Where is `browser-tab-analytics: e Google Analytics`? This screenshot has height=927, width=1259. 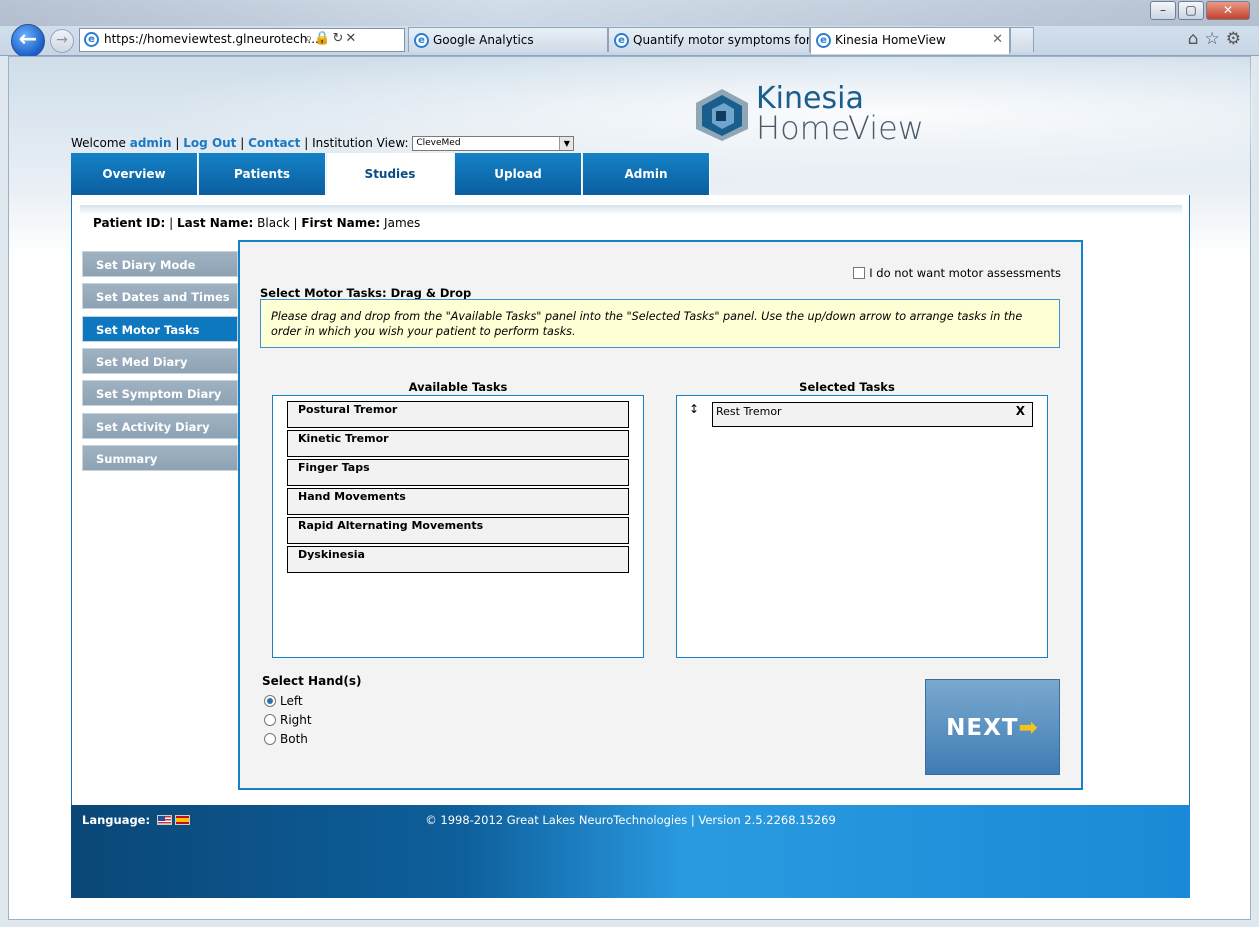 browser-tab-analytics: e Google Analytics is located at coordinates (508, 39).